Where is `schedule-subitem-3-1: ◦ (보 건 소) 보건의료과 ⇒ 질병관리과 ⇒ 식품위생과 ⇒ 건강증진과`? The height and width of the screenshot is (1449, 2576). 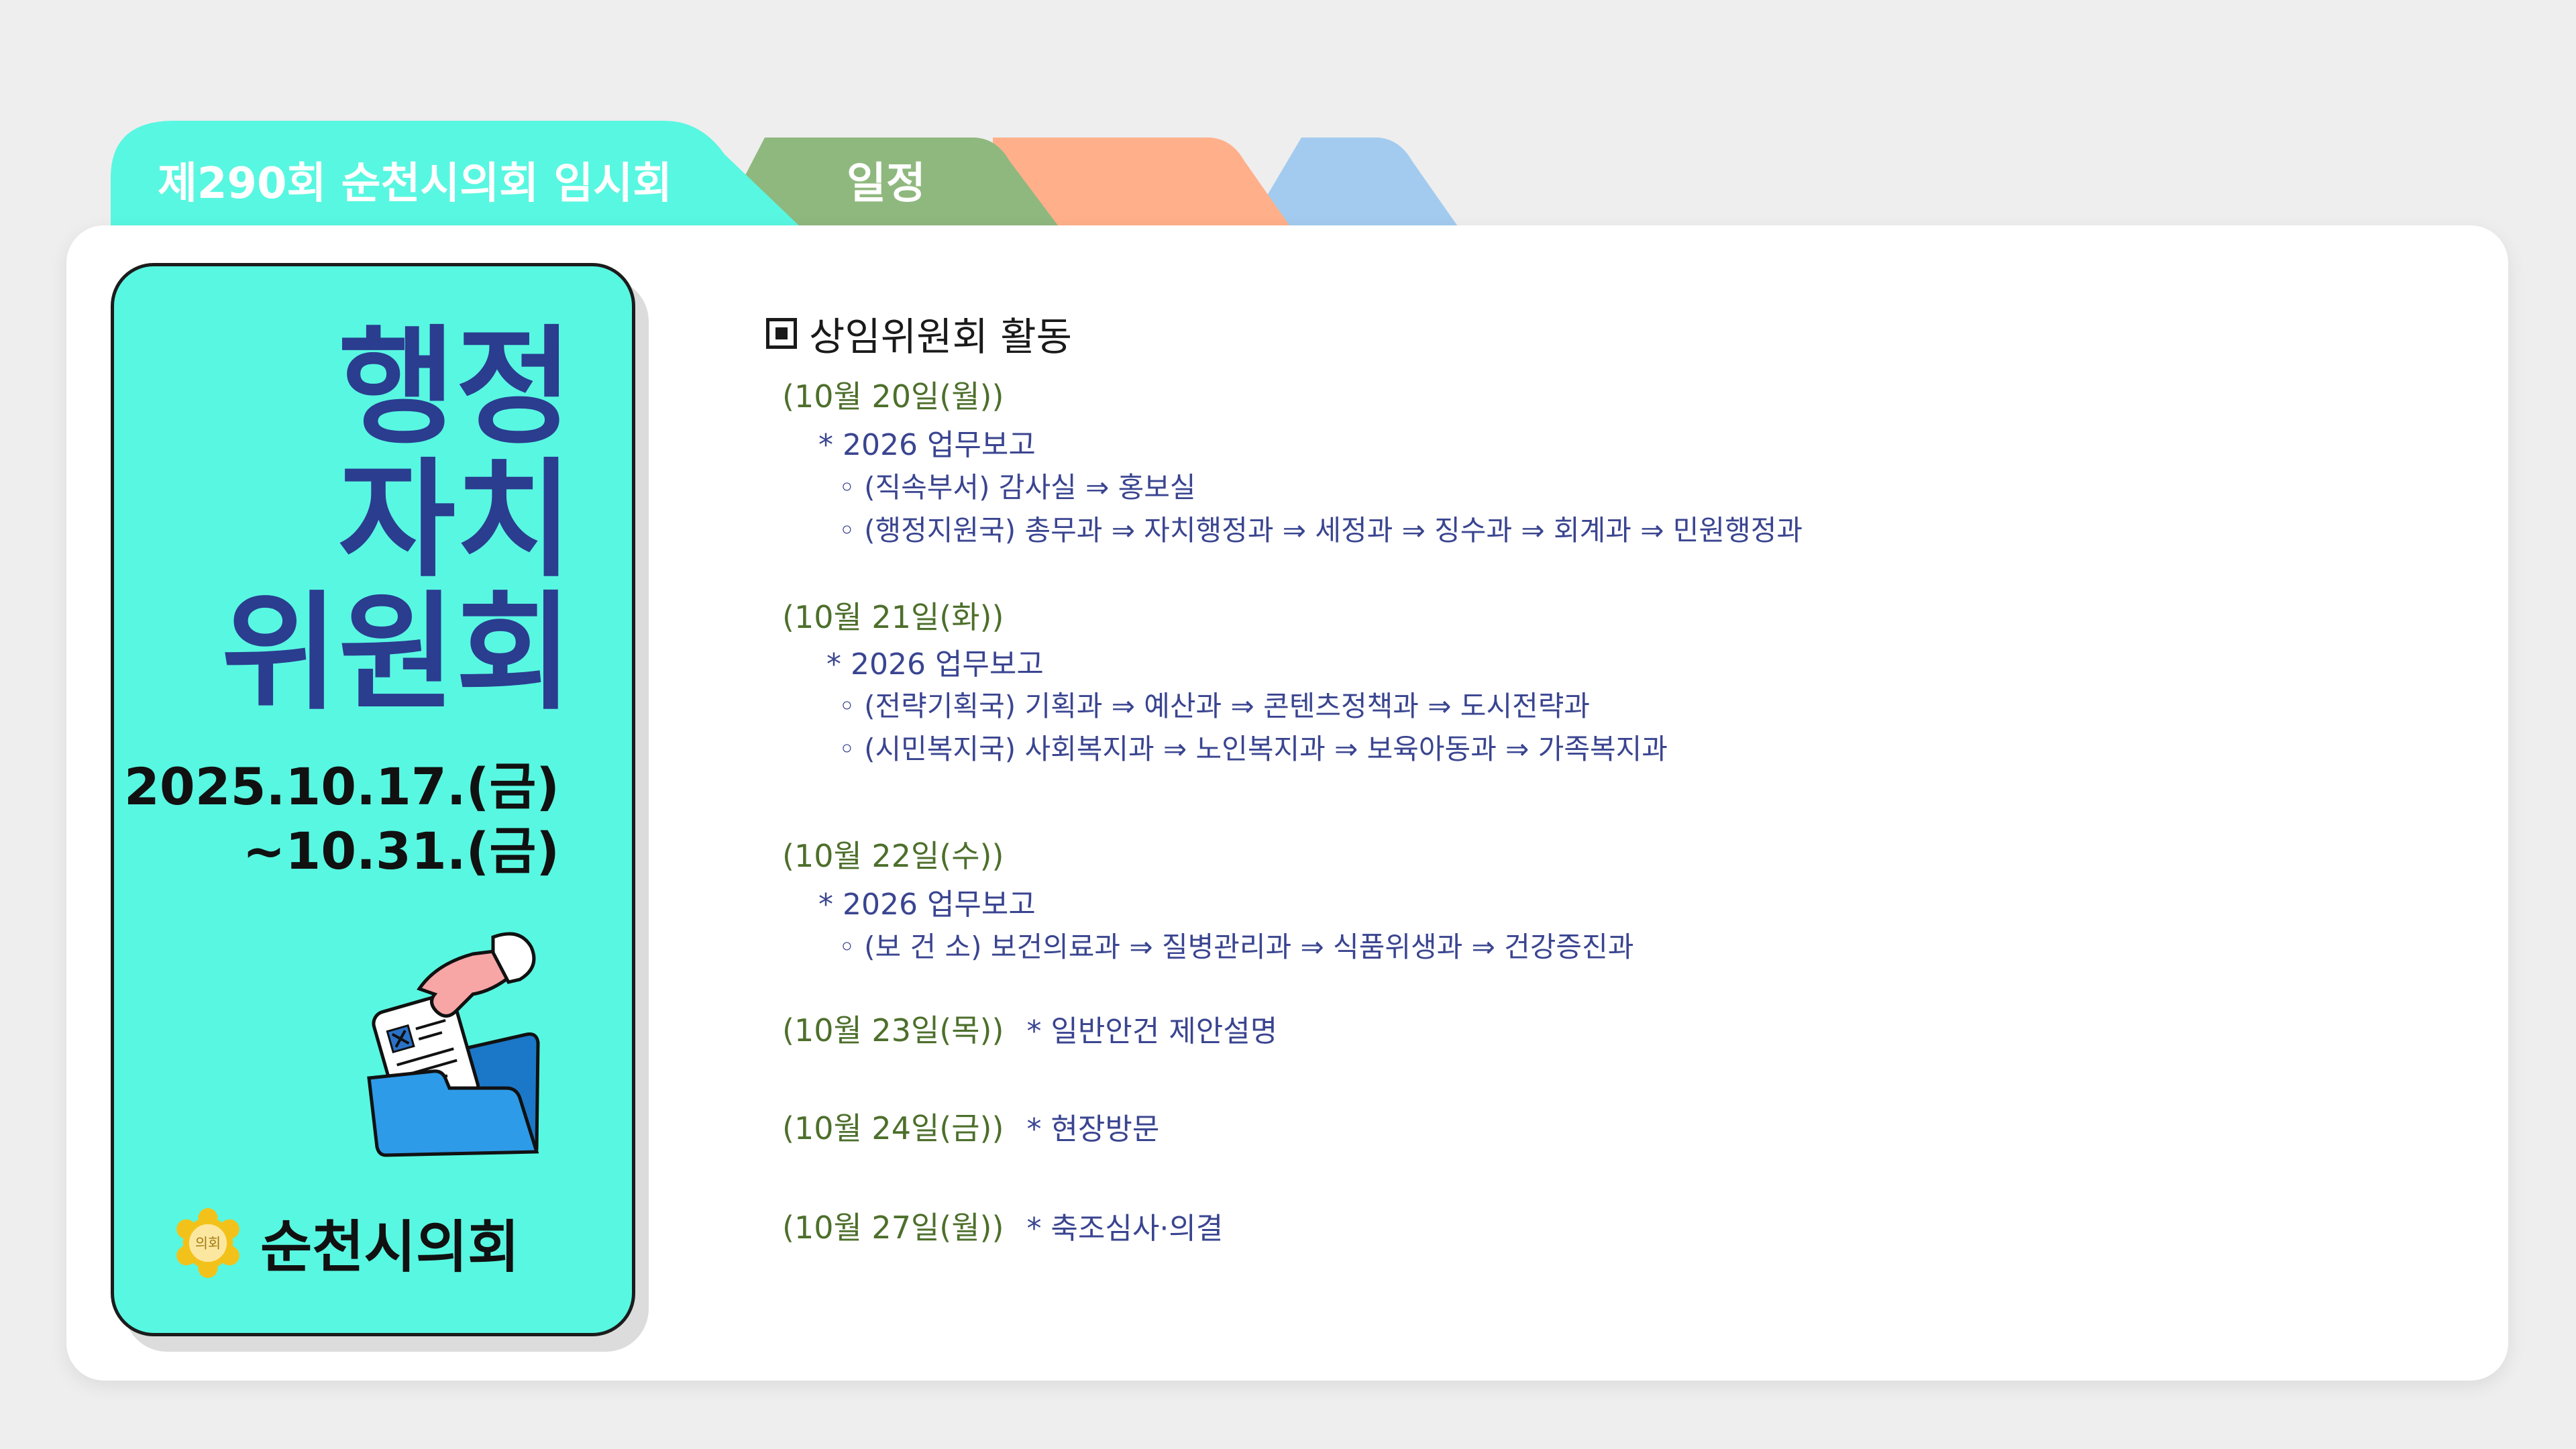
schedule-subitem-3-1: ◦ (보 건 소) 보건의료과 ⇒ 질병관리과 ⇒ 식품위생과 ⇒ 건강증진과 is located at coordinates (1236, 946).